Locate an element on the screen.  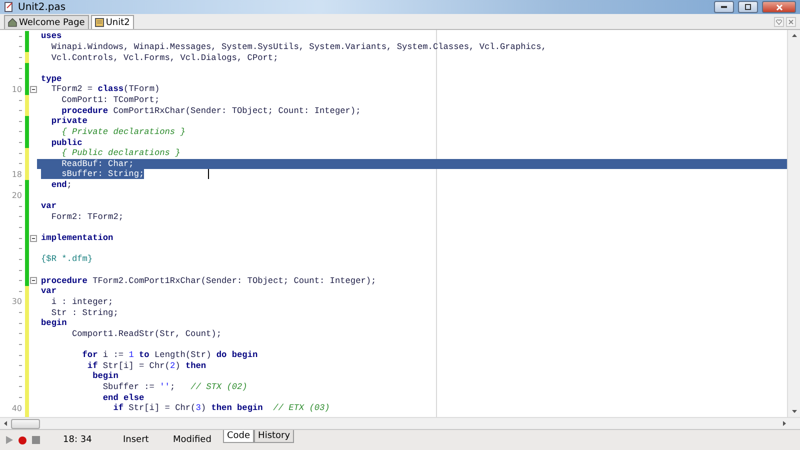
right-arrow-icon is located at coordinates (784, 423).